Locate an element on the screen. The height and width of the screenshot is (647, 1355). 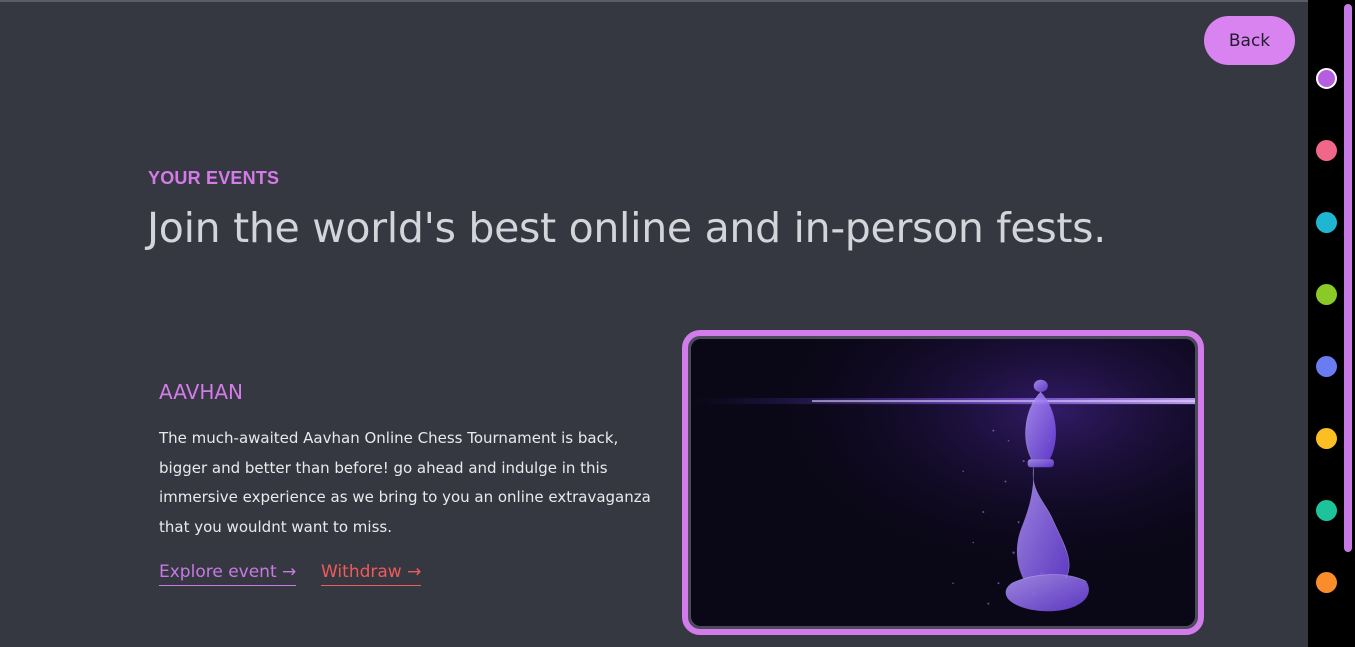
theme-swatch-pink is located at coordinates (1326, 150).